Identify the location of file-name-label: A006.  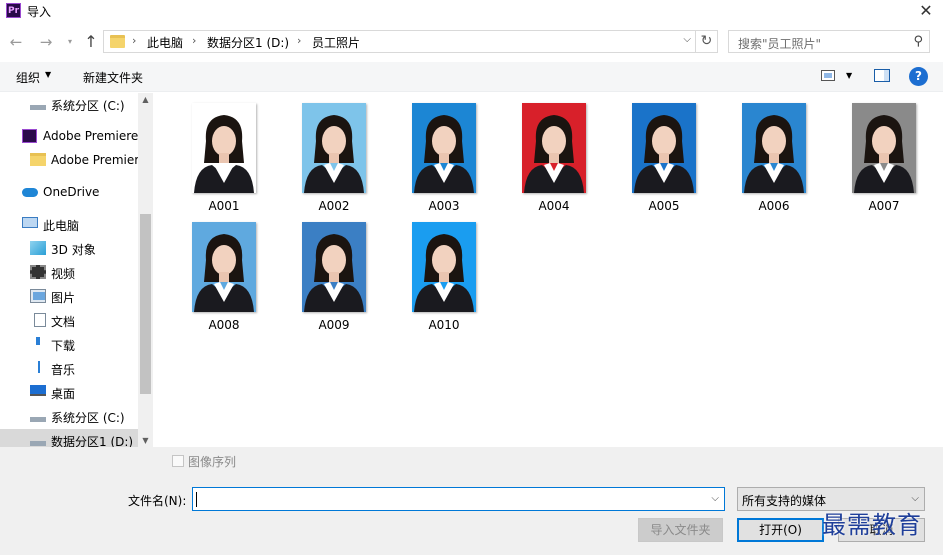
(774, 206).